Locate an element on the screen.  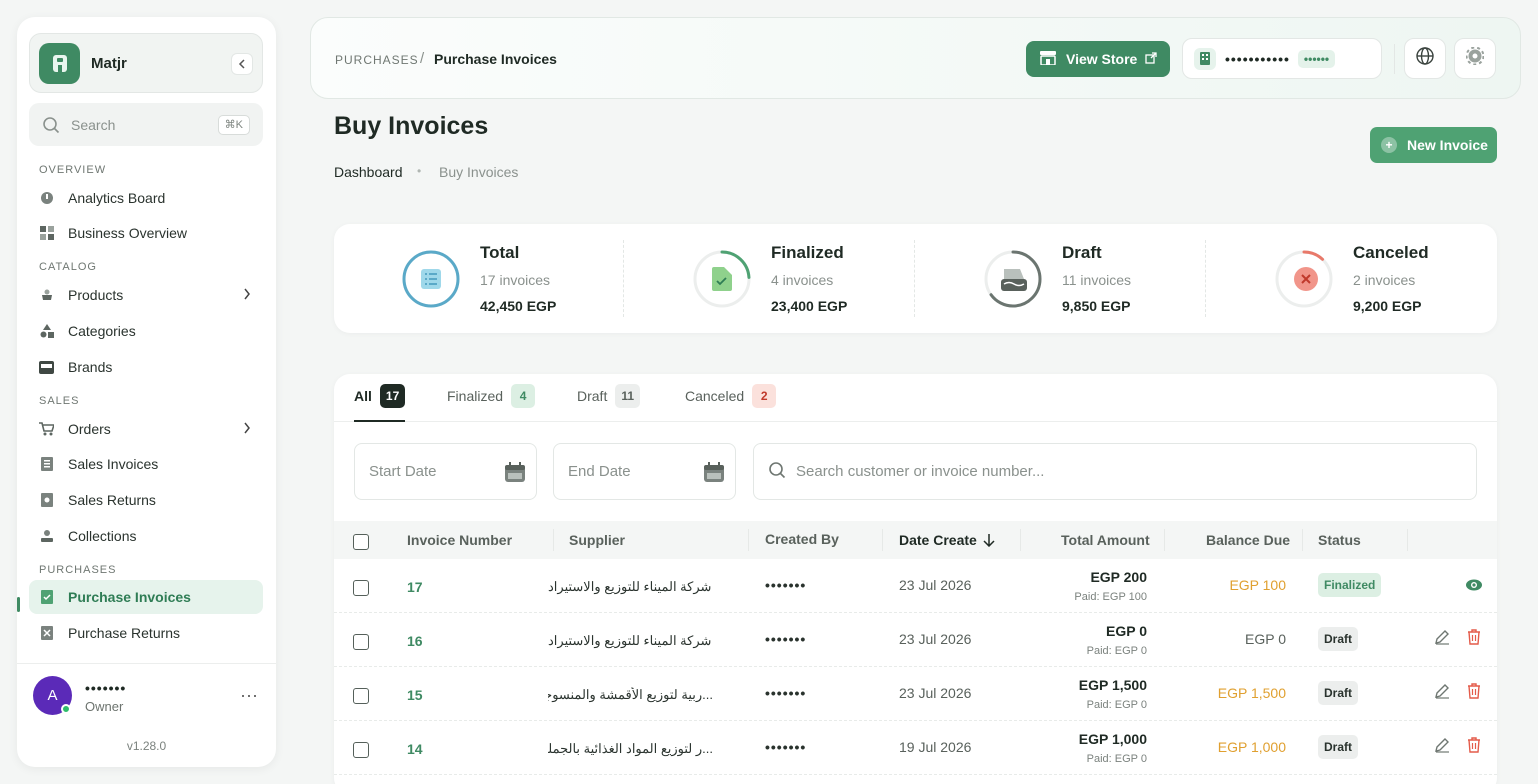
sidebar-item-purchase-invoices: Purchase Invoices is located at coordinates (146, 597).